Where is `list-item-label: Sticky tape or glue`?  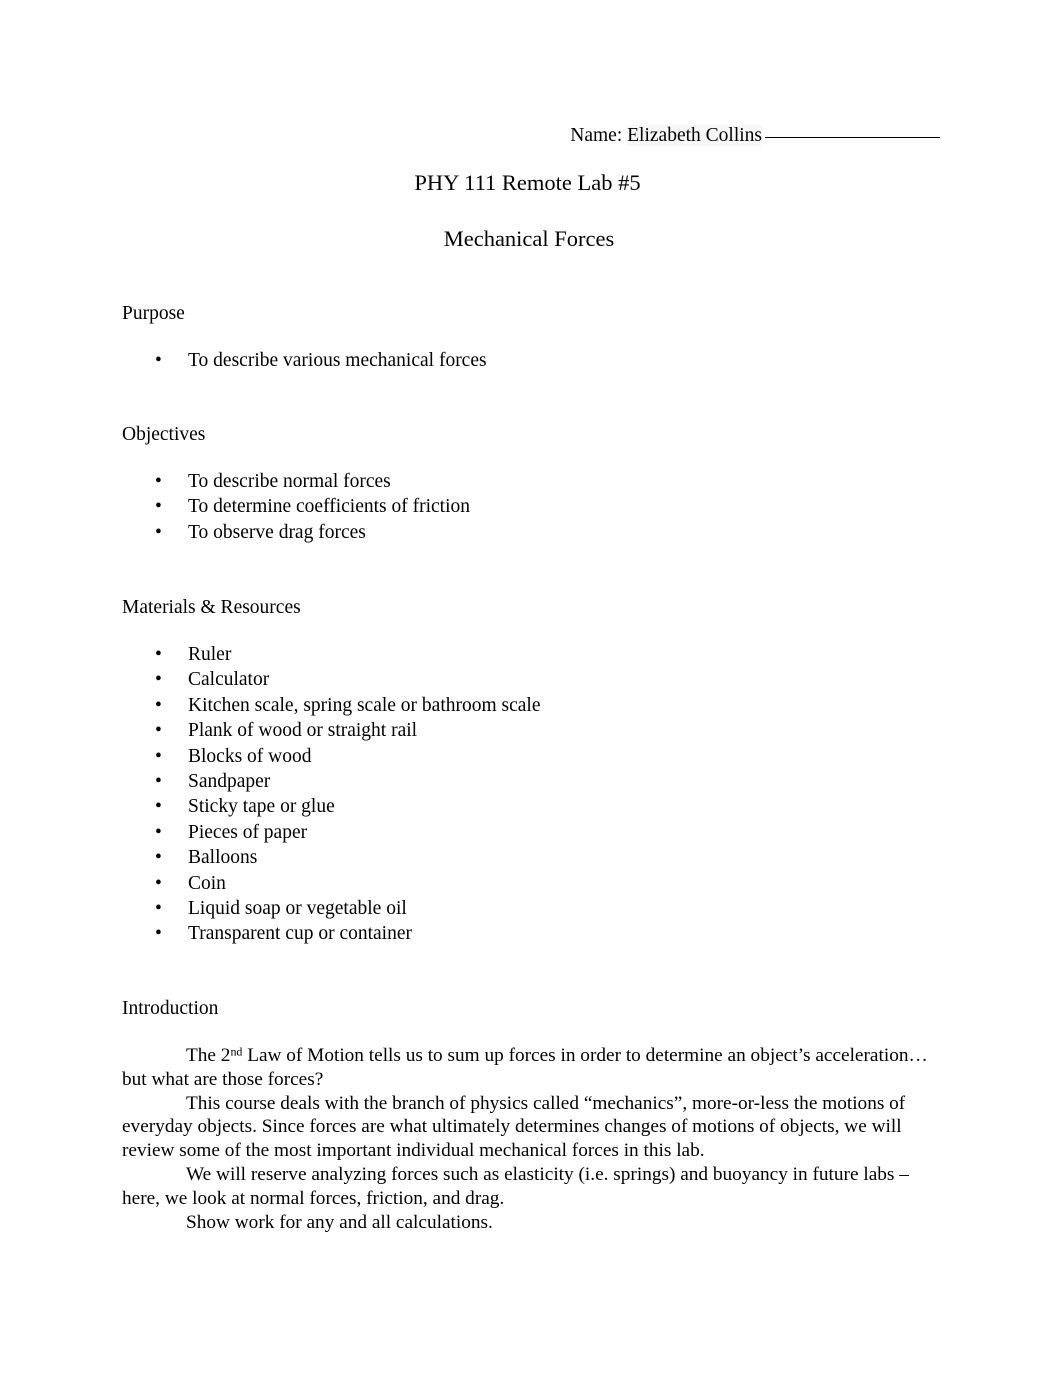
list-item-label: Sticky tape or glue is located at coordinates (261, 807).